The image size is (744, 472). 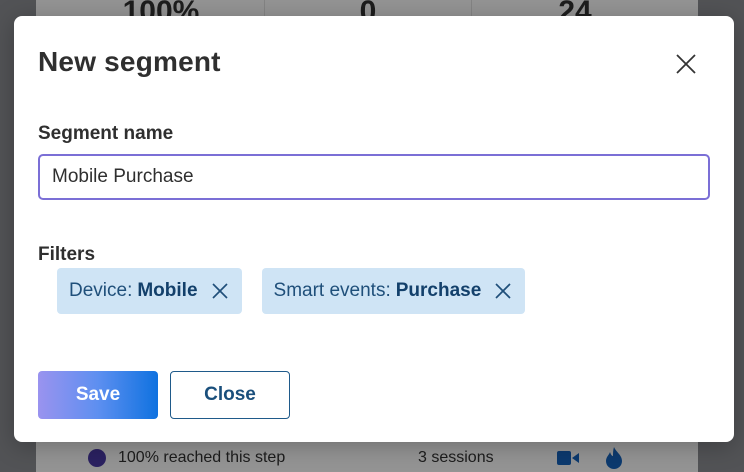 What do you see at coordinates (106, 133) in the screenshot?
I see `segment-name-label: Segment name` at bounding box center [106, 133].